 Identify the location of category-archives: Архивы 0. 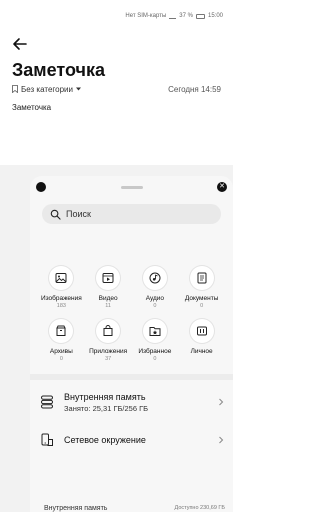
(61, 340).